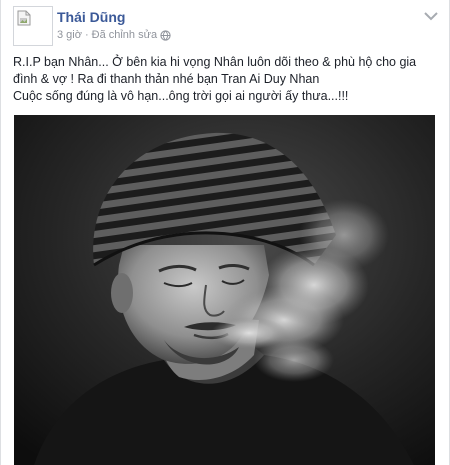 The width and height of the screenshot is (450, 465). I want to click on post-timestamp: 3 giờ, so click(69, 35).